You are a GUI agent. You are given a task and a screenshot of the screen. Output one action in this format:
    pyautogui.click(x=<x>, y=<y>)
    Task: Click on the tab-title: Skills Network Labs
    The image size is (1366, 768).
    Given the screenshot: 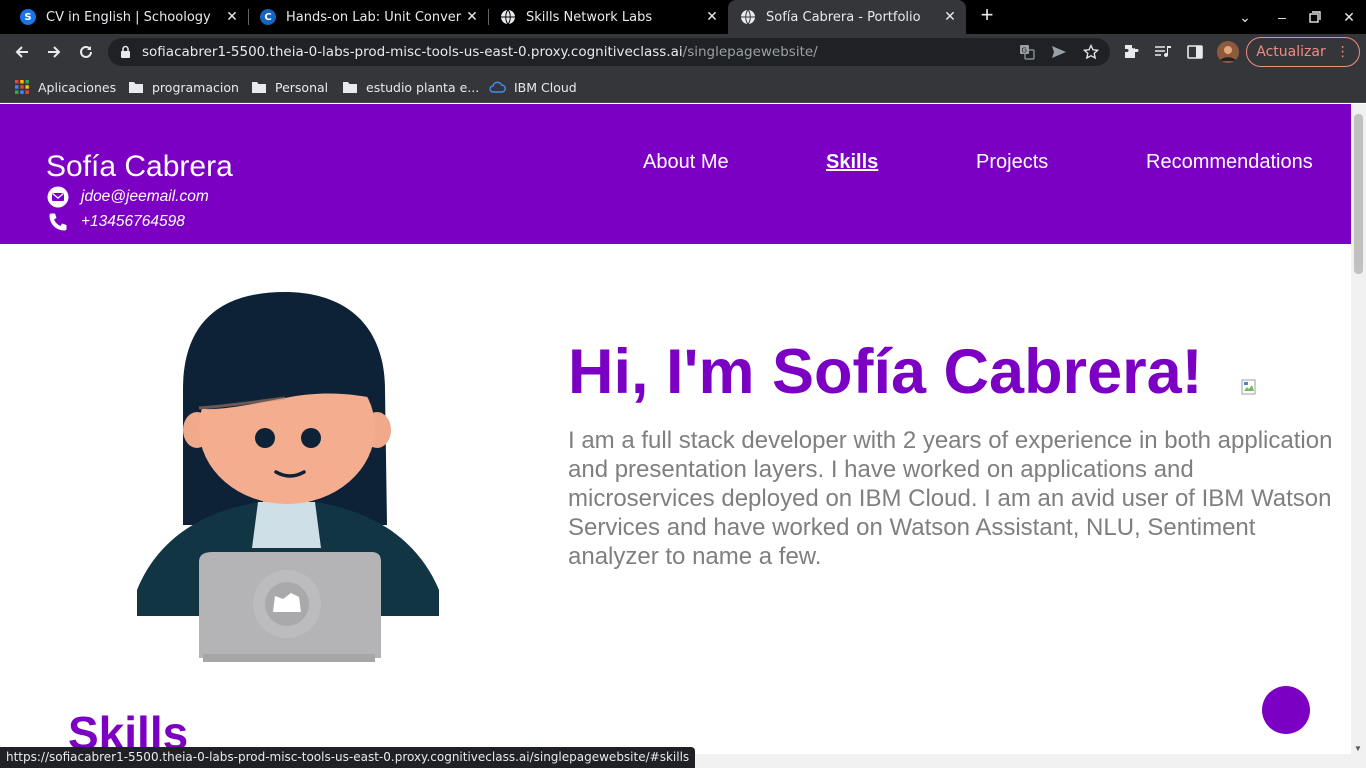 What is the action you would take?
    pyautogui.click(x=589, y=17)
    